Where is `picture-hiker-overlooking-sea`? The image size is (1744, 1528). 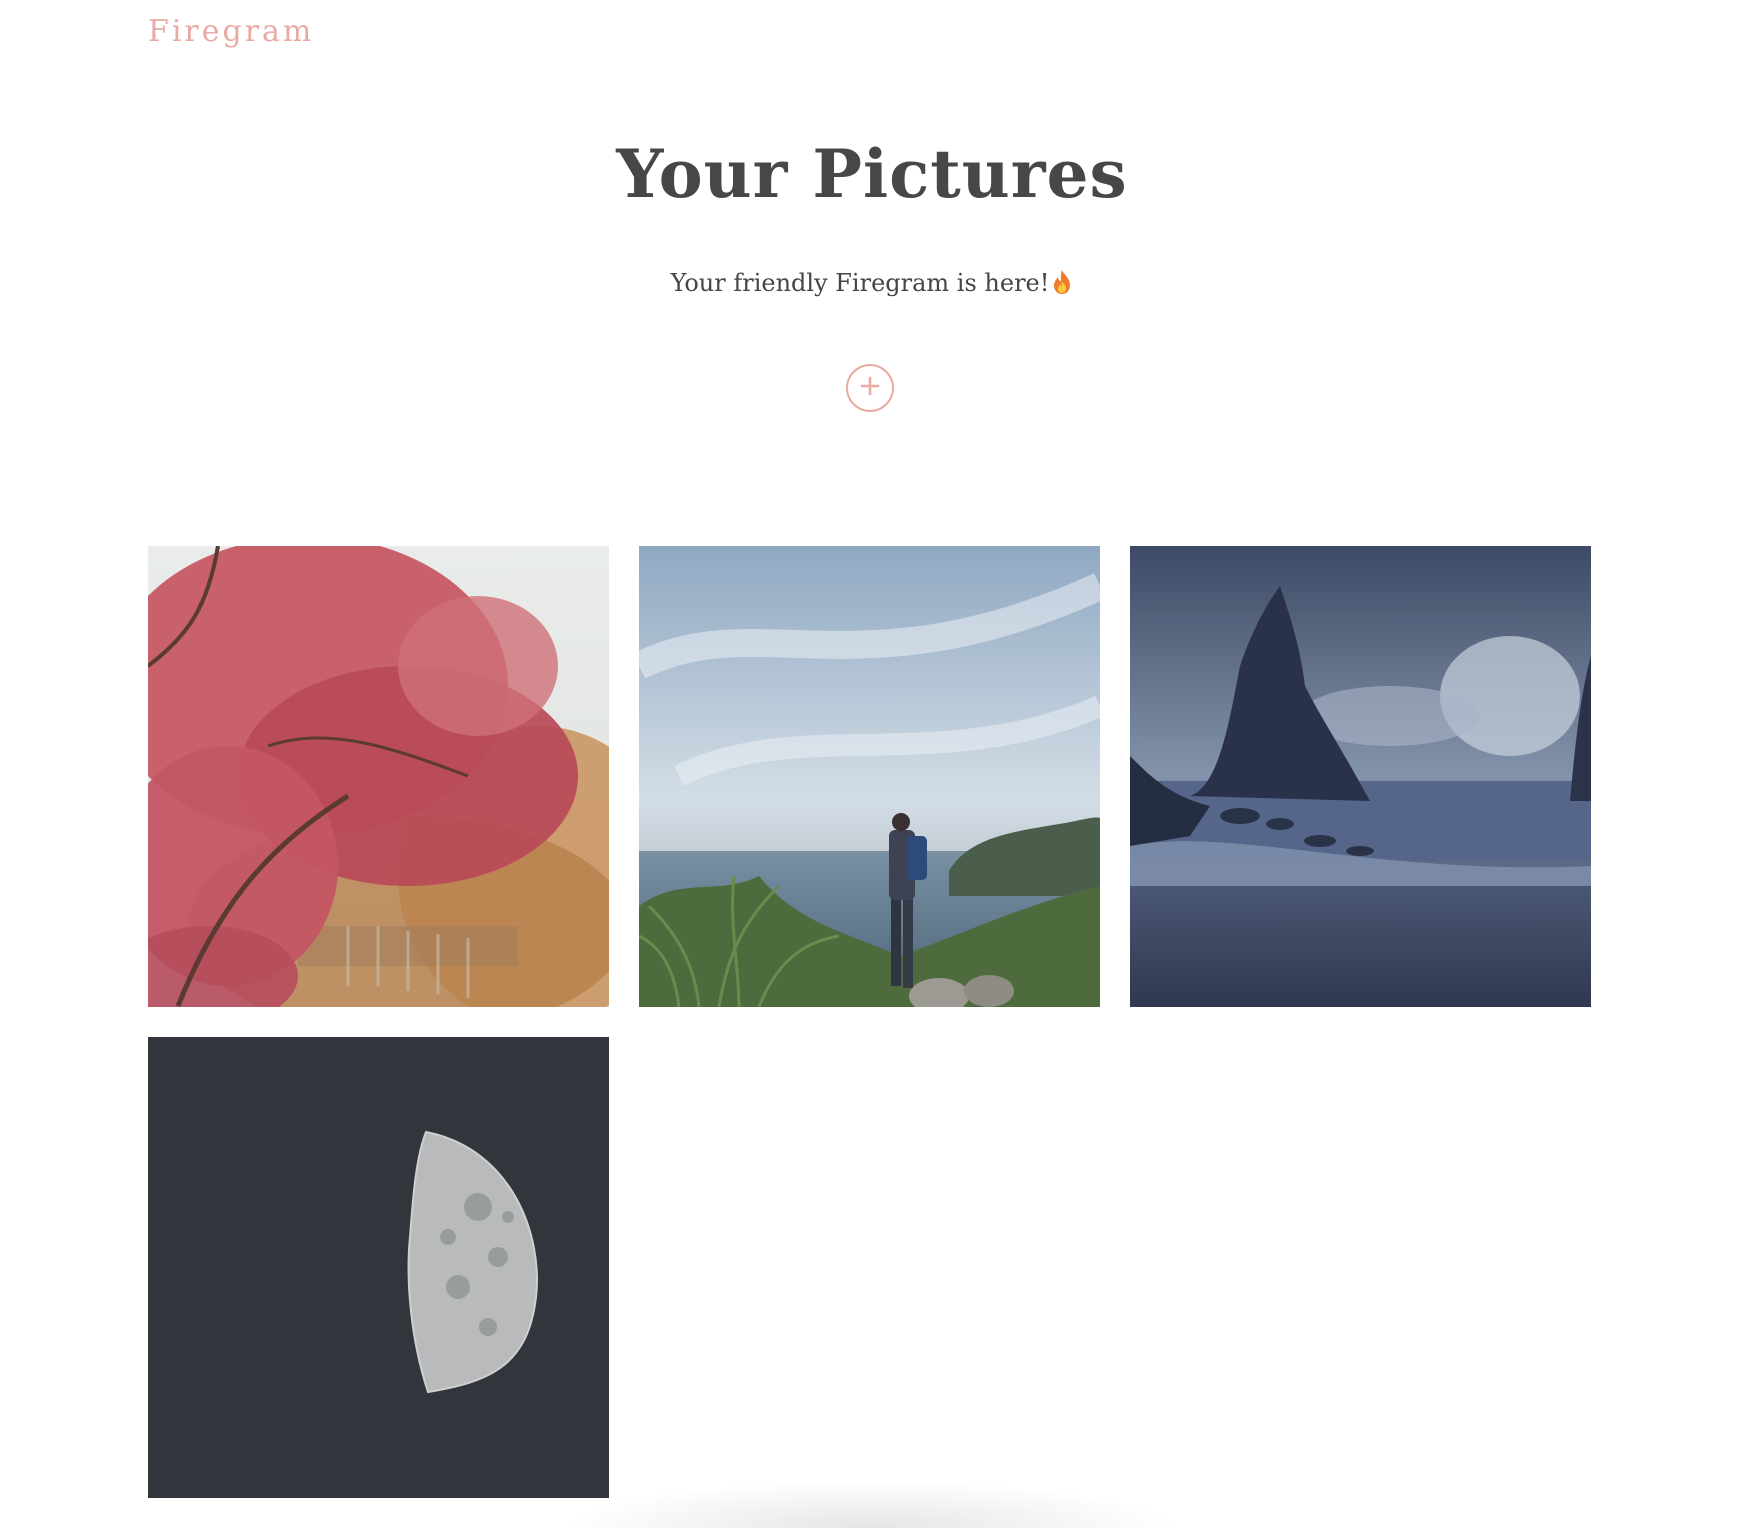 picture-hiker-overlooking-sea is located at coordinates (869, 776).